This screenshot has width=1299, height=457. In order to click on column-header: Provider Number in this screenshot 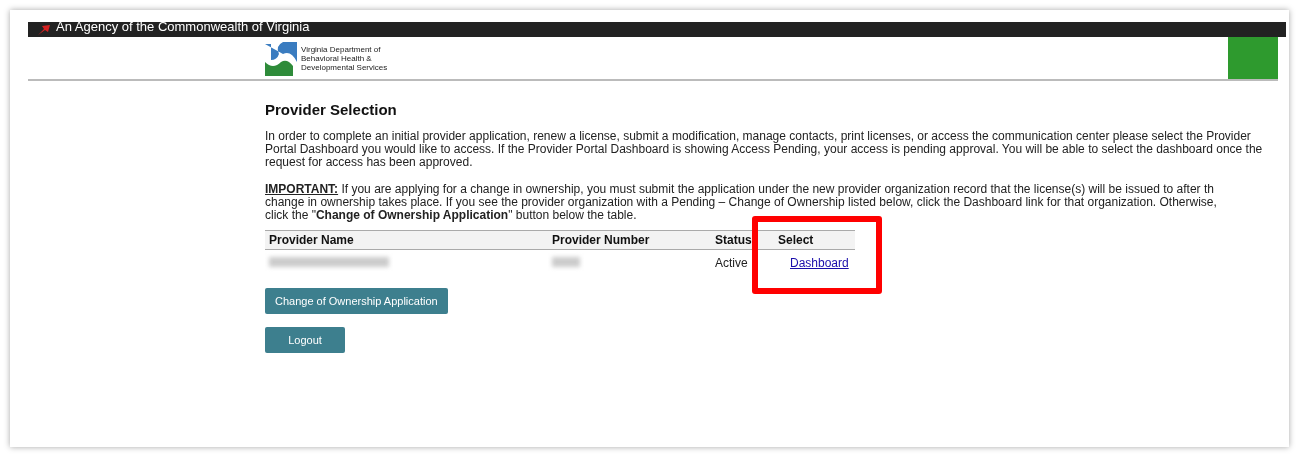, I will do `click(629, 240)`.